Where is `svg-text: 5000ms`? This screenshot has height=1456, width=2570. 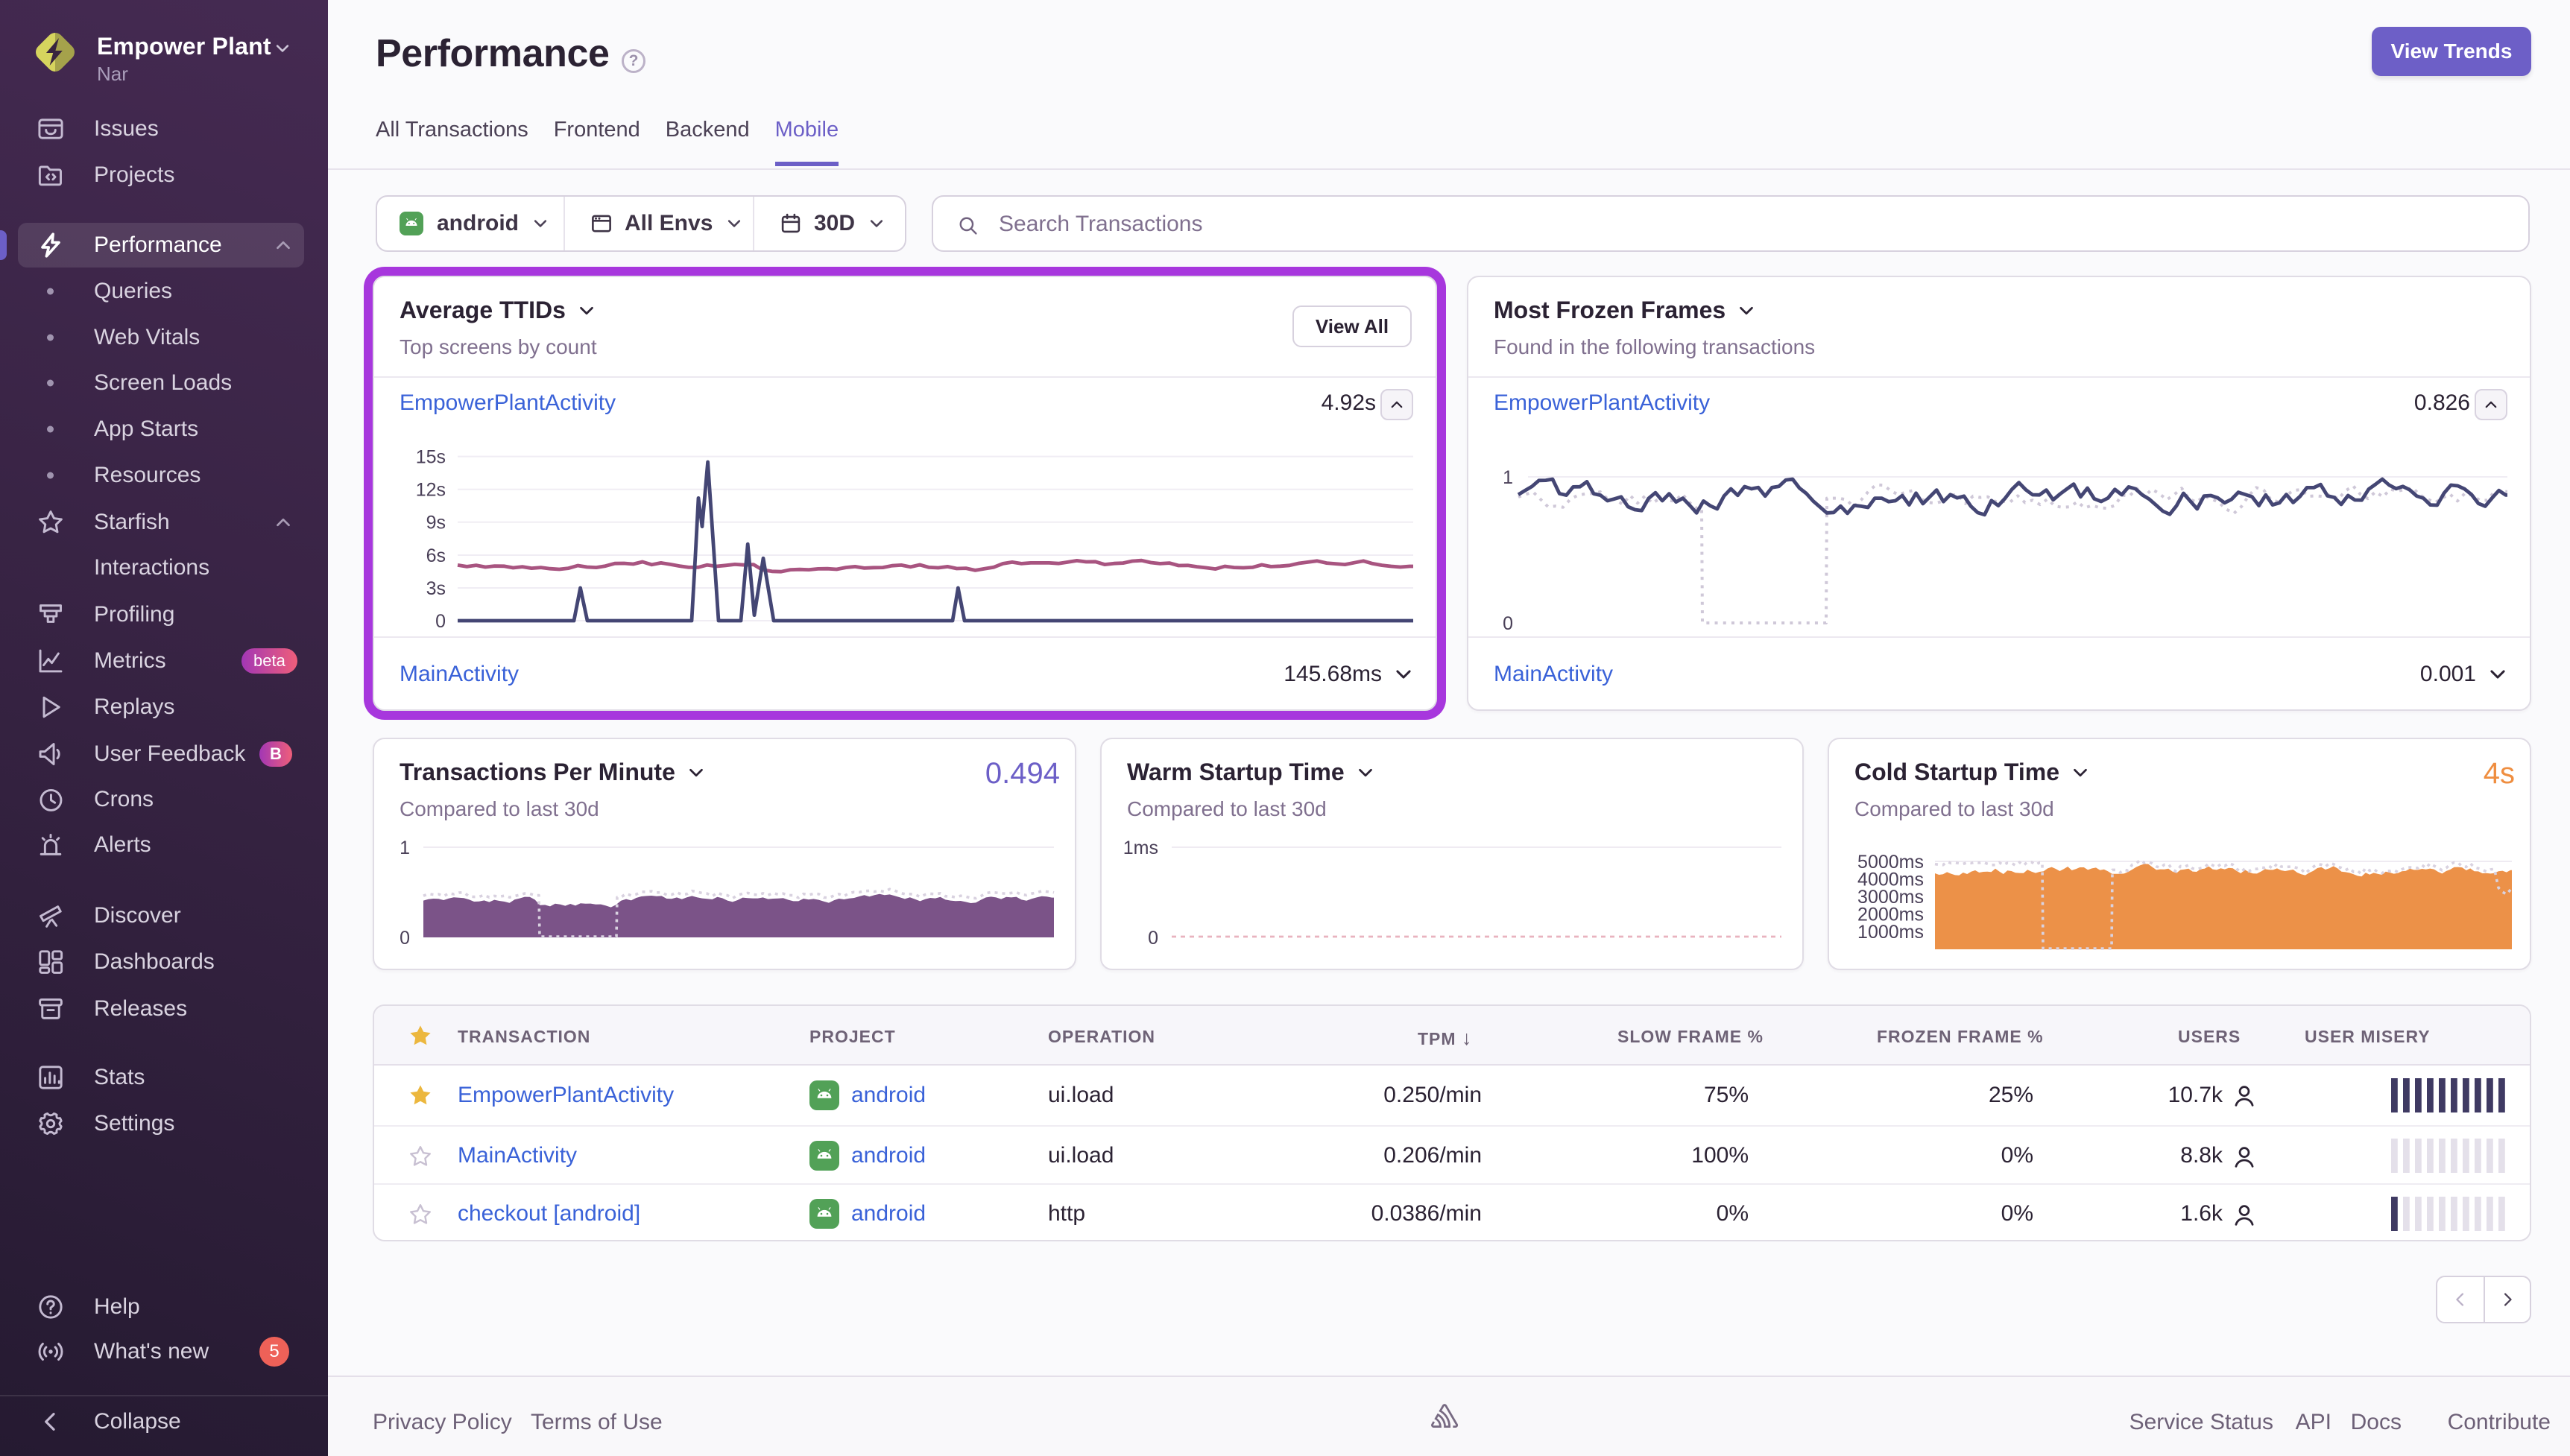
svg-text: 5000ms is located at coordinates (1890, 862).